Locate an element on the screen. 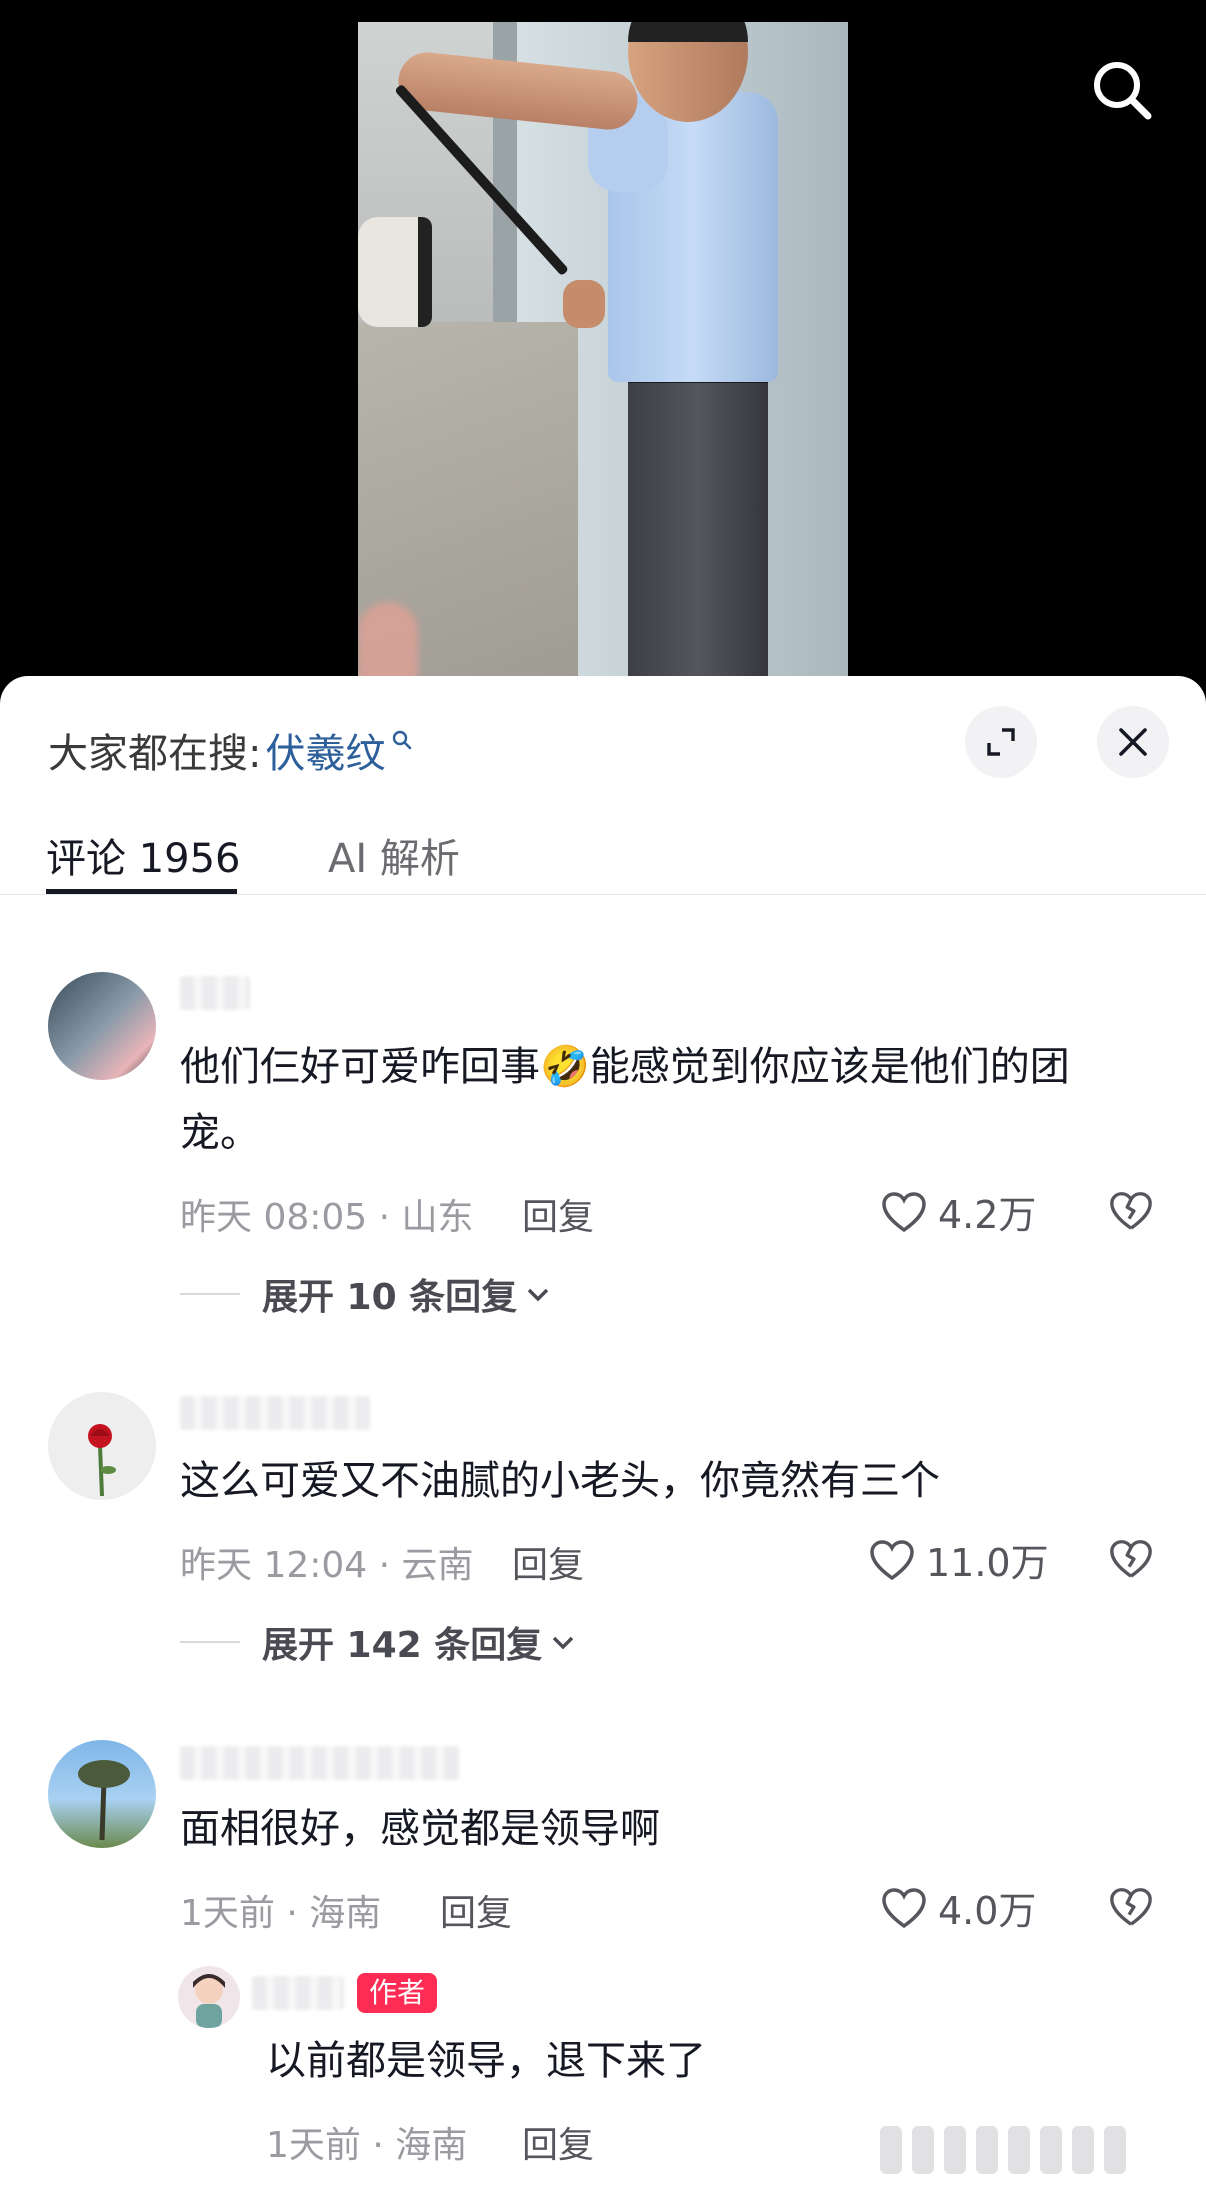  comment-meta: 昨天 12:04 · 云南 is located at coordinates (327, 1565).